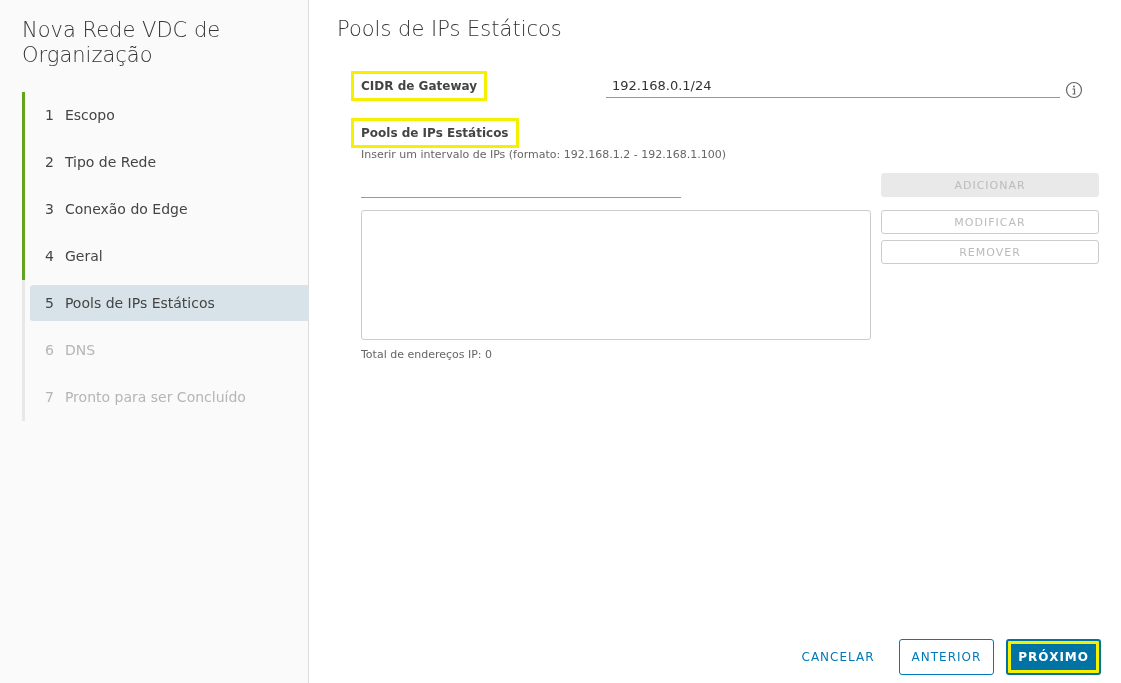  I want to click on pools-hint: Inserir um intervalo de IPs (formato: 192.168.1.2 - 192.168.1.100), so click(544, 154).